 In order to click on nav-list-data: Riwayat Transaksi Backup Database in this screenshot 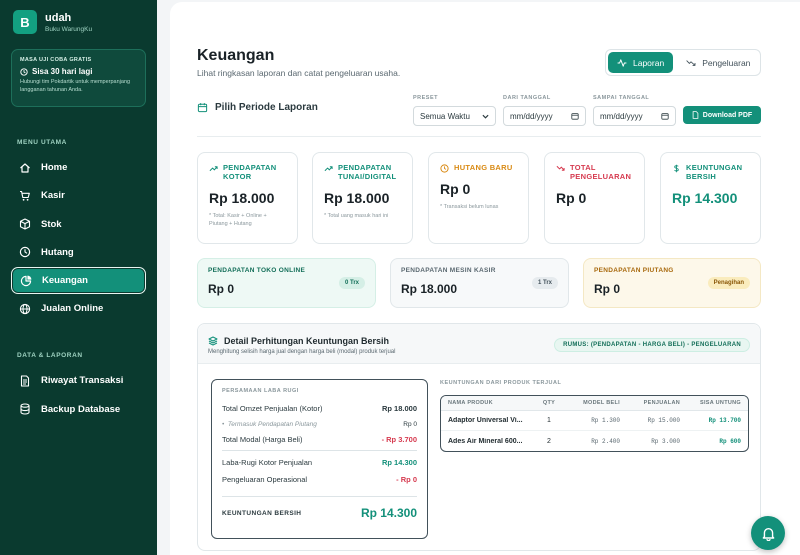, I will do `click(78, 394)`.